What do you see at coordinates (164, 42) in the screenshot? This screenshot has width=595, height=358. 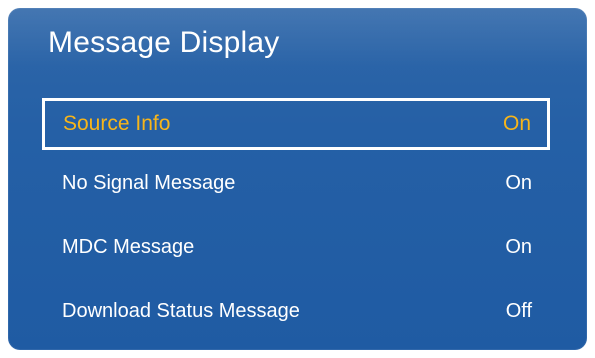 I see `page-title: Message Display` at bounding box center [164, 42].